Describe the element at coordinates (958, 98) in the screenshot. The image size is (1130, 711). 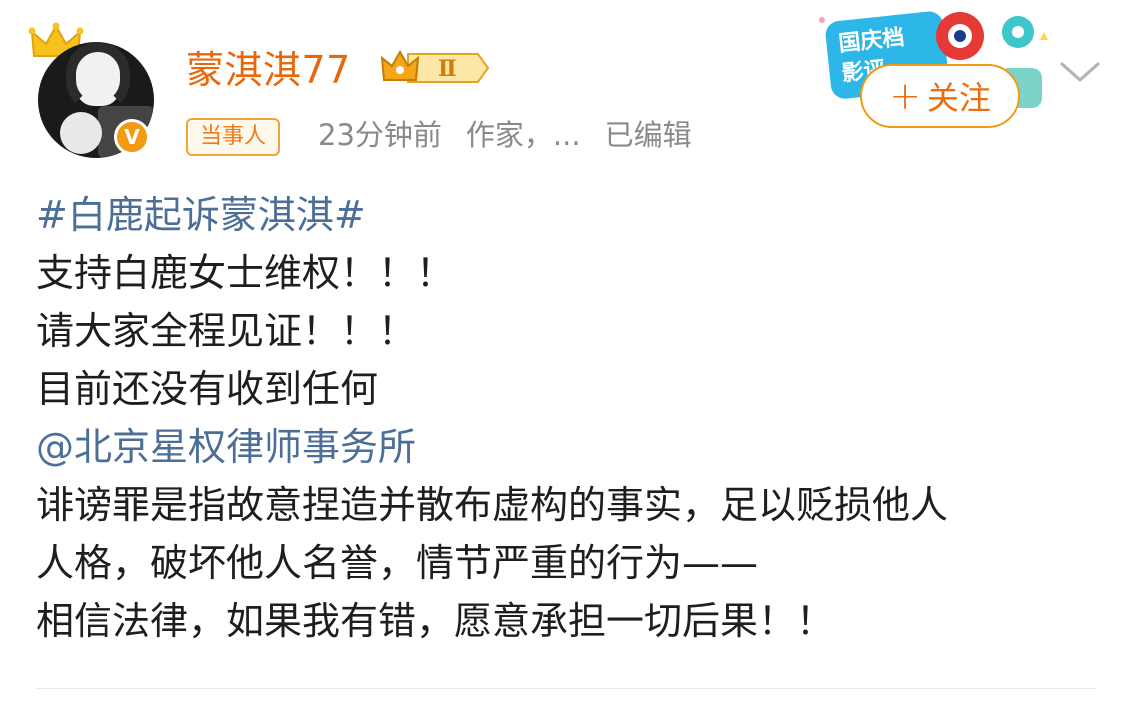
I see `follow-label: 关注` at that location.